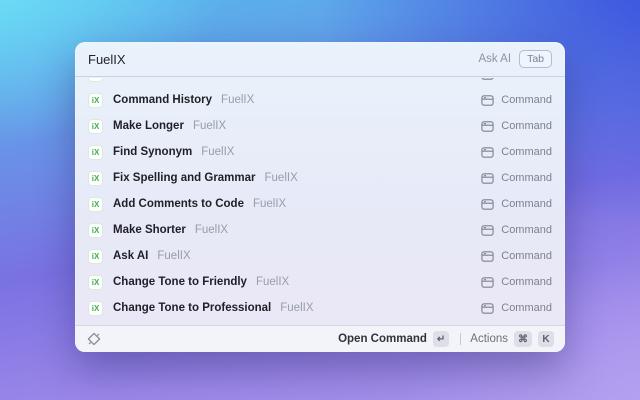 The height and width of the screenshot is (400, 640). Describe the element at coordinates (184, 178) in the screenshot. I see `list-item-title: Fix Spelling and Grammar` at that location.